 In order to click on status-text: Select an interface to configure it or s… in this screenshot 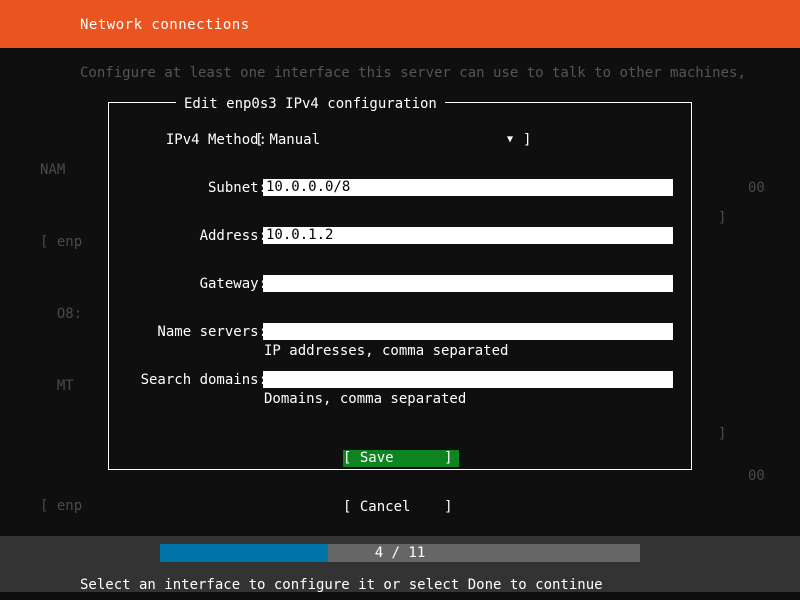, I will do `click(341, 585)`.